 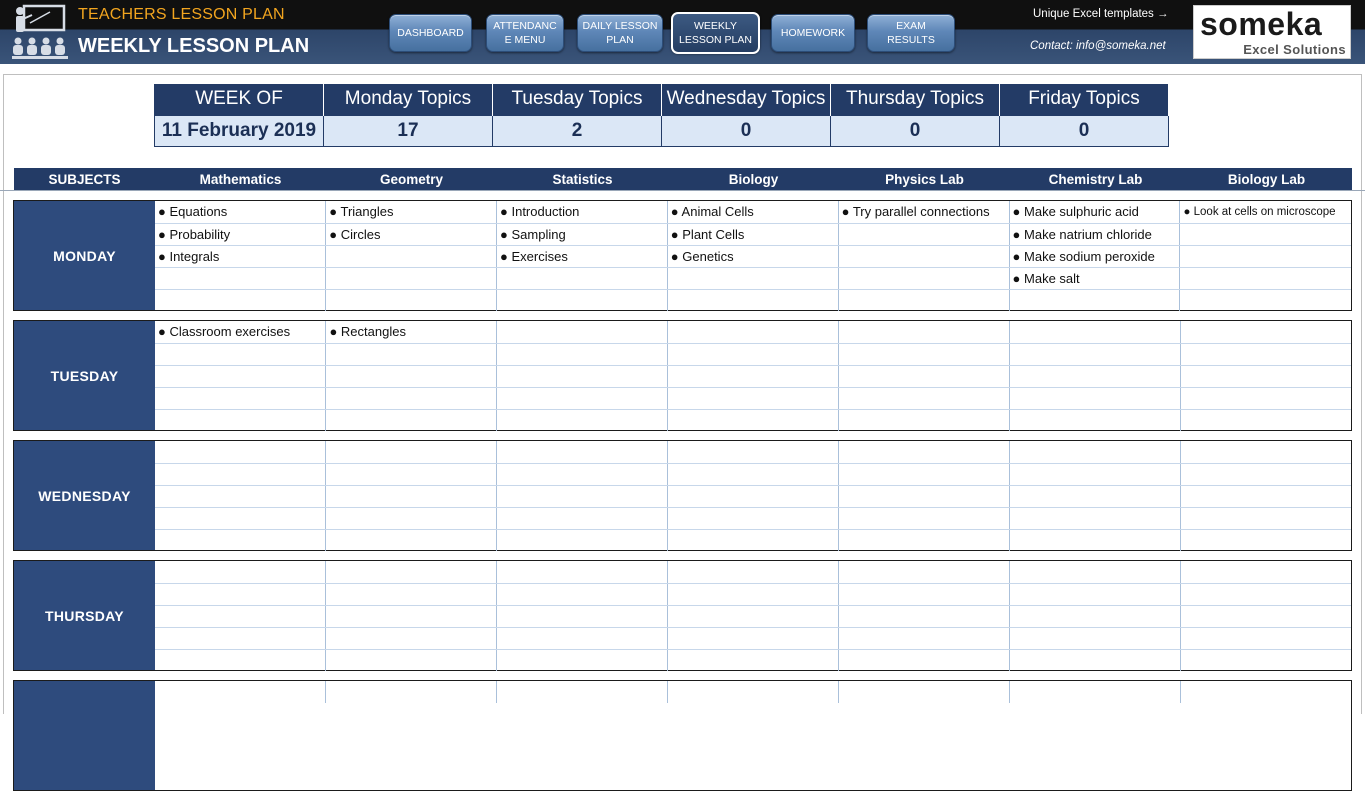 What do you see at coordinates (411, 332) in the screenshot?
I see `topic-cell-geometry: ● Rectangles` at bounding box center [411, 332].